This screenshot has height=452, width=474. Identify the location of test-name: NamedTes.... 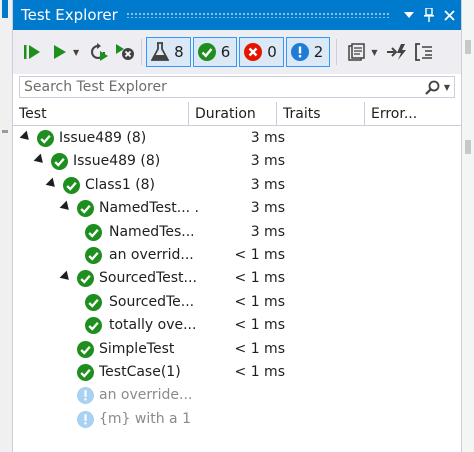
(152, 231).